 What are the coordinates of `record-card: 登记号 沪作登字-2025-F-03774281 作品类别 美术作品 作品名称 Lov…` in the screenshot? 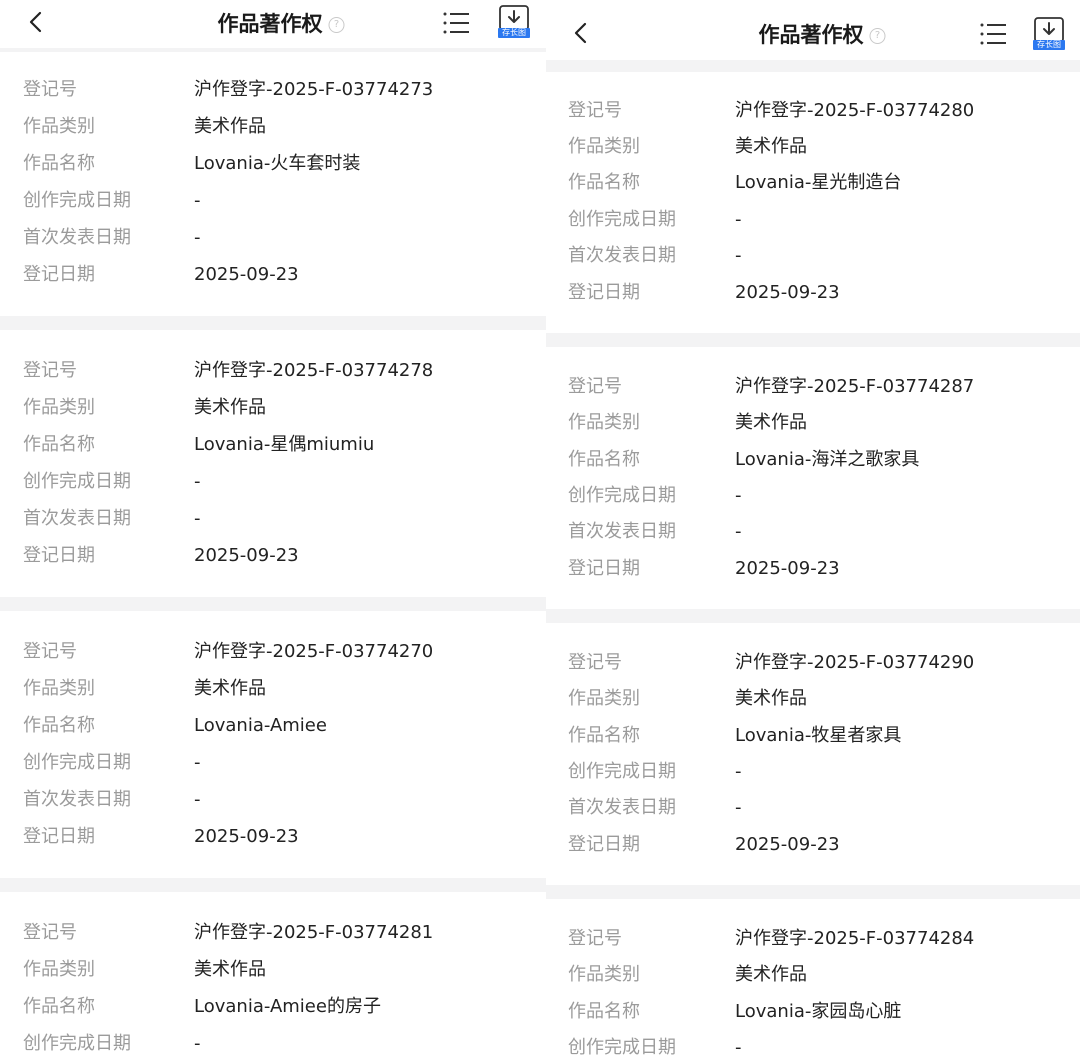 It's located at (273, 977).